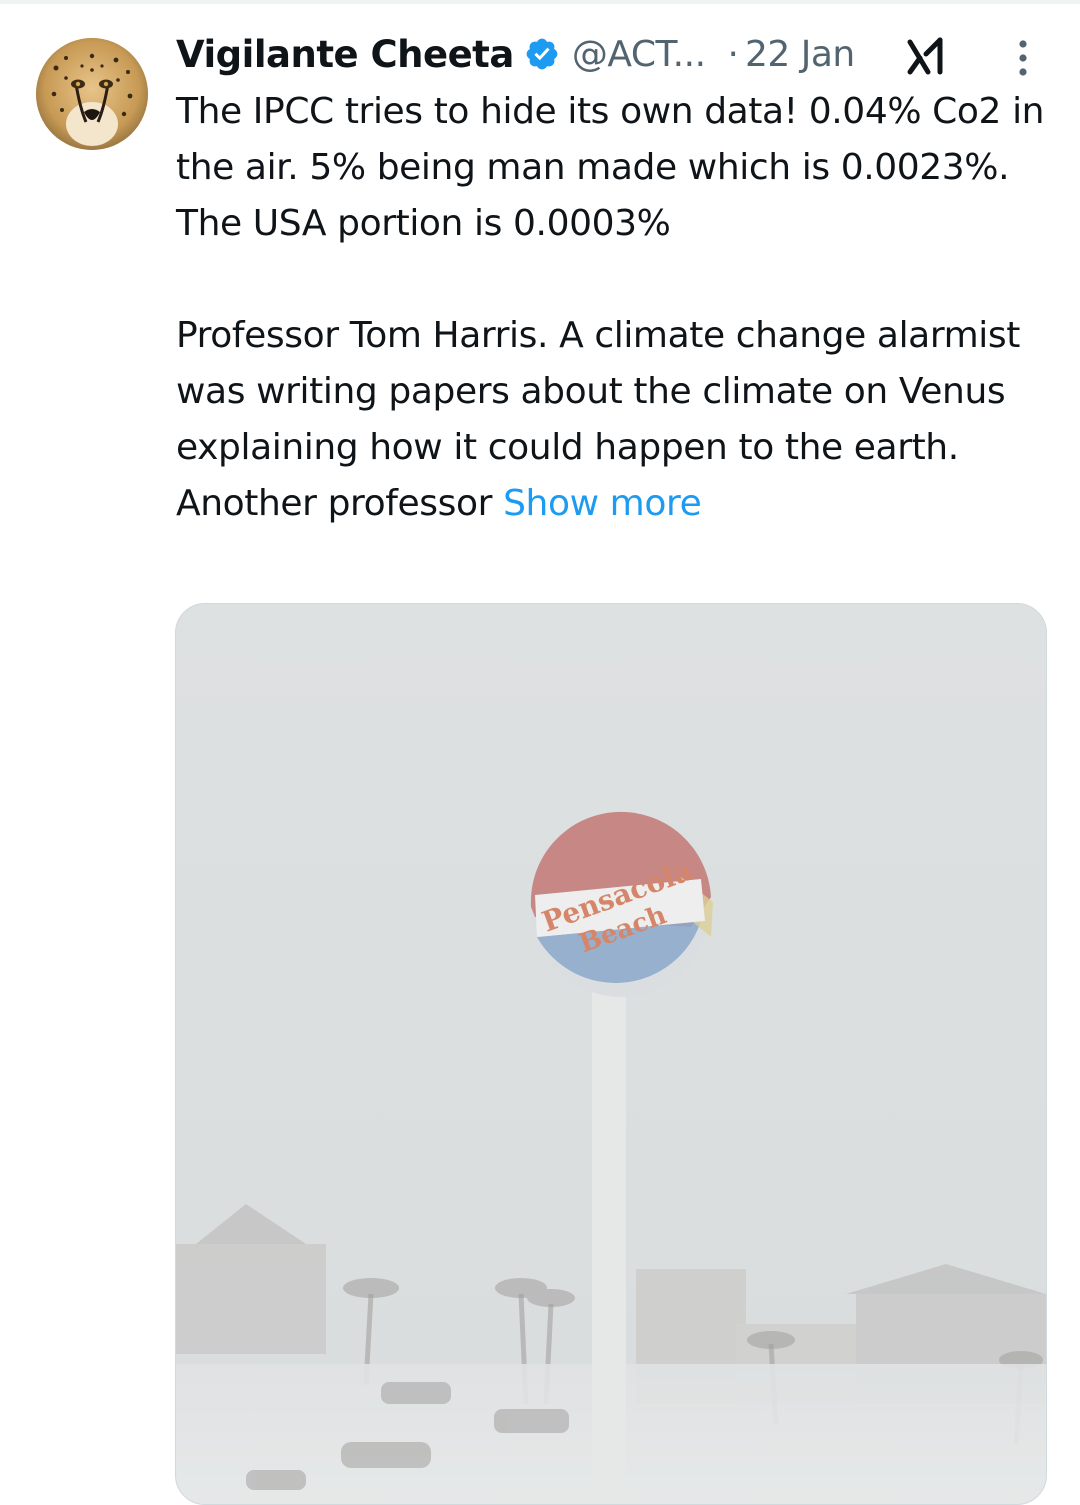  I want to click on tweet-timestamp: 22 Jan, so click(800, 54).